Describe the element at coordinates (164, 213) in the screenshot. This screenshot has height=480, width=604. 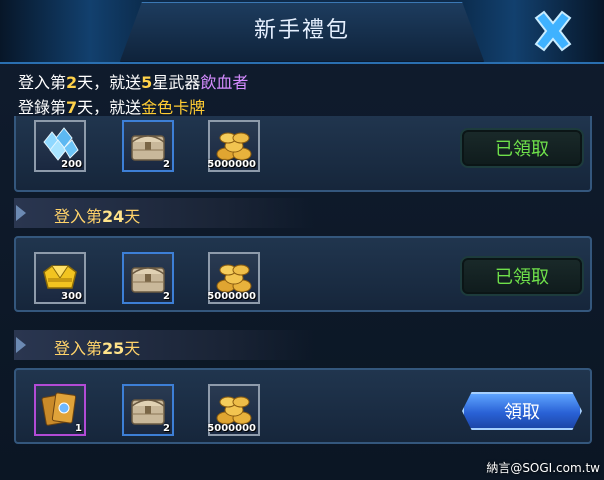
I see `day-header-24: 登入第24天` at that location.